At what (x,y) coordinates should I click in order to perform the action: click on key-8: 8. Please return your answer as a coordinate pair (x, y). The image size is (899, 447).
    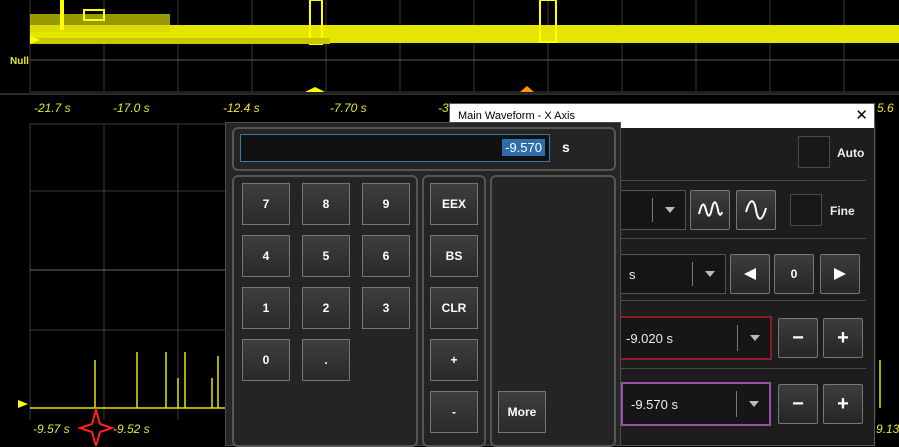
    Looking at the image, I should click on (326, 204).